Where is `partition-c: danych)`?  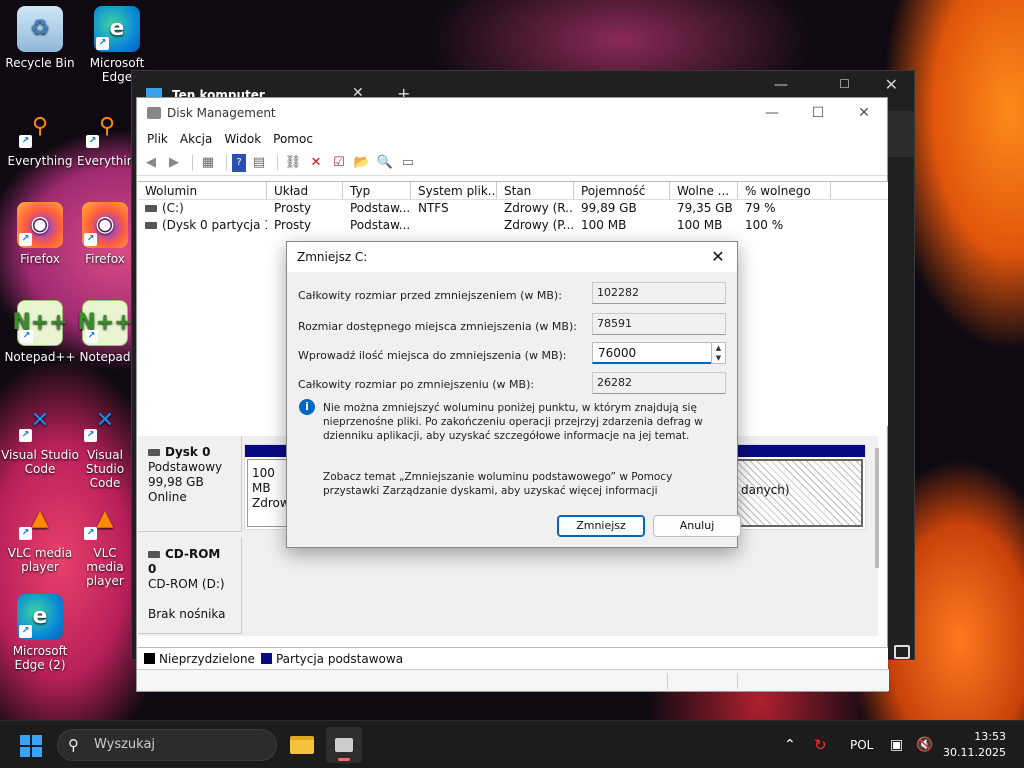 partition-c: danych) is located at coordinates (799, 493).